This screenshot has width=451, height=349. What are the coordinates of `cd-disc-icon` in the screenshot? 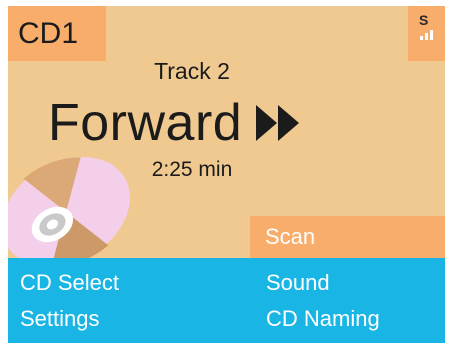 It's located at (69, 210).